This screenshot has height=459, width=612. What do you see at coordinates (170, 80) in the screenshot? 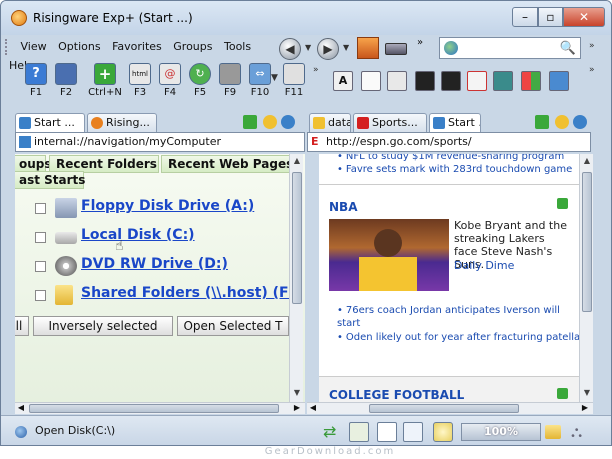
I see `toolbar-email-button: @ F4` at bounding box center [170, 80].